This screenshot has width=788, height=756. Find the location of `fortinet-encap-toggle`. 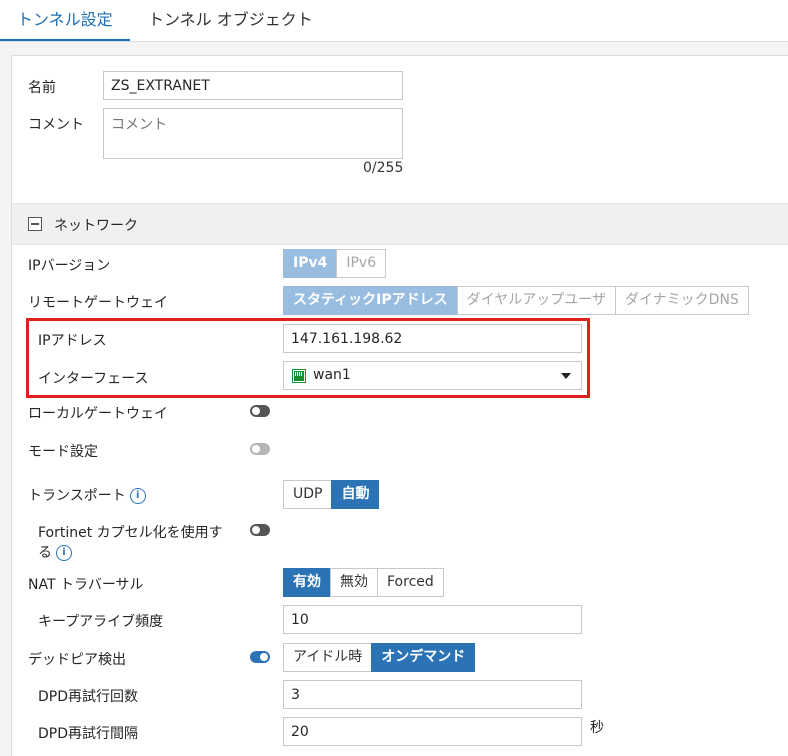

fortinet-encap-toggle is located at coordinates (260, 530).